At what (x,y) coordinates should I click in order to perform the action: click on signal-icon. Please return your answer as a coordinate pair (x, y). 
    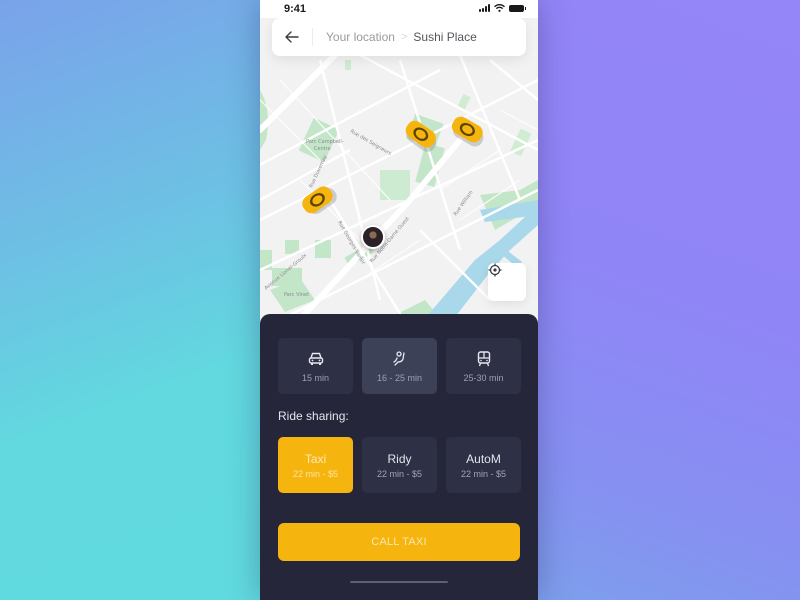
    Looking at the image, I should click on (484, 8).